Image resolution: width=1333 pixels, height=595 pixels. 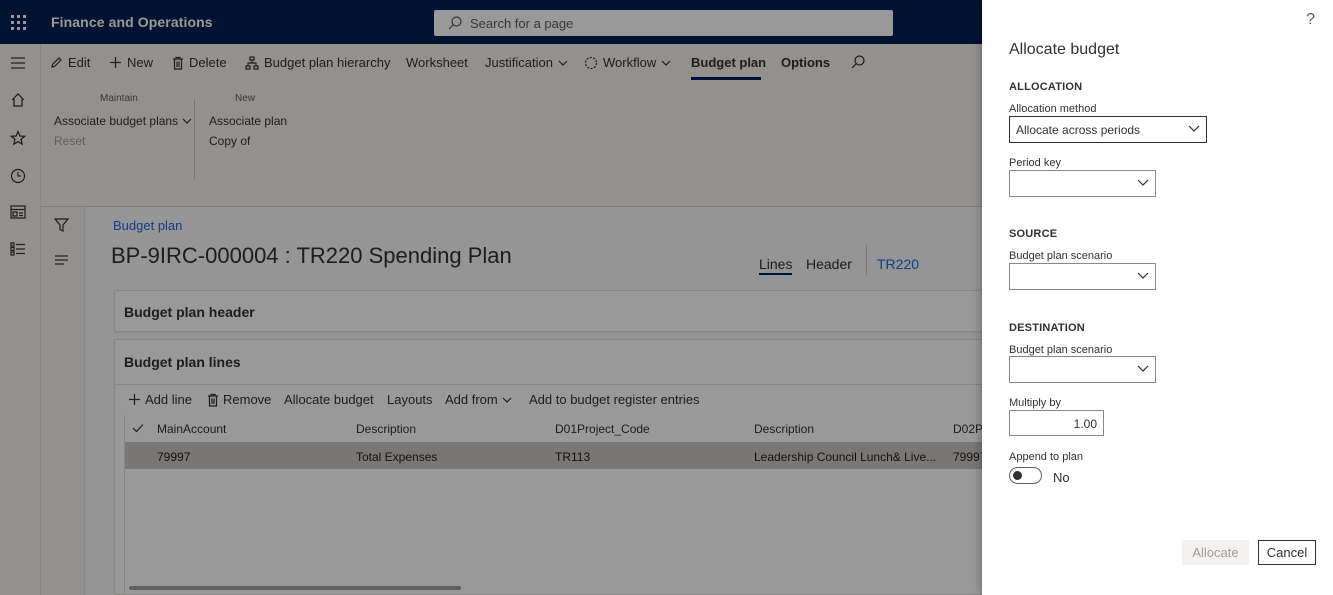 What do you see at coordinates (1082, 183) in the screenshot?
I see `period-key-select` at bounding box center [1082, 183].